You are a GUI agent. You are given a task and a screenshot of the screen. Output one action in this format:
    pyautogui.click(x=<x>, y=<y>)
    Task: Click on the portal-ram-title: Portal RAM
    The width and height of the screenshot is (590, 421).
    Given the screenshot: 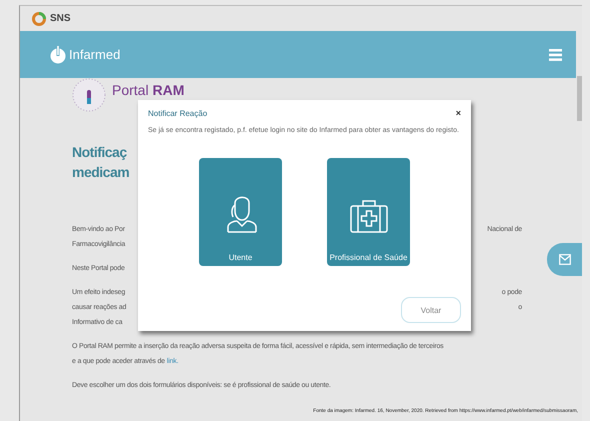 What is the action you would take?
    pyautogui.click(x=148, y=90)
    